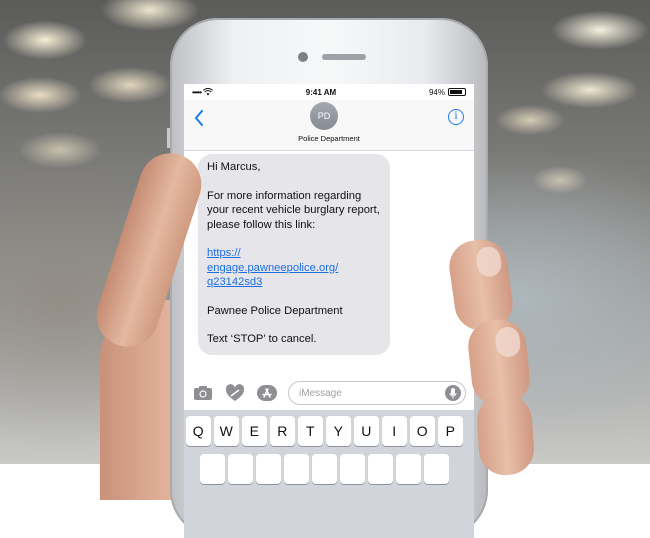  I want to click on carrier-dots: •••••, so click(197, 92).